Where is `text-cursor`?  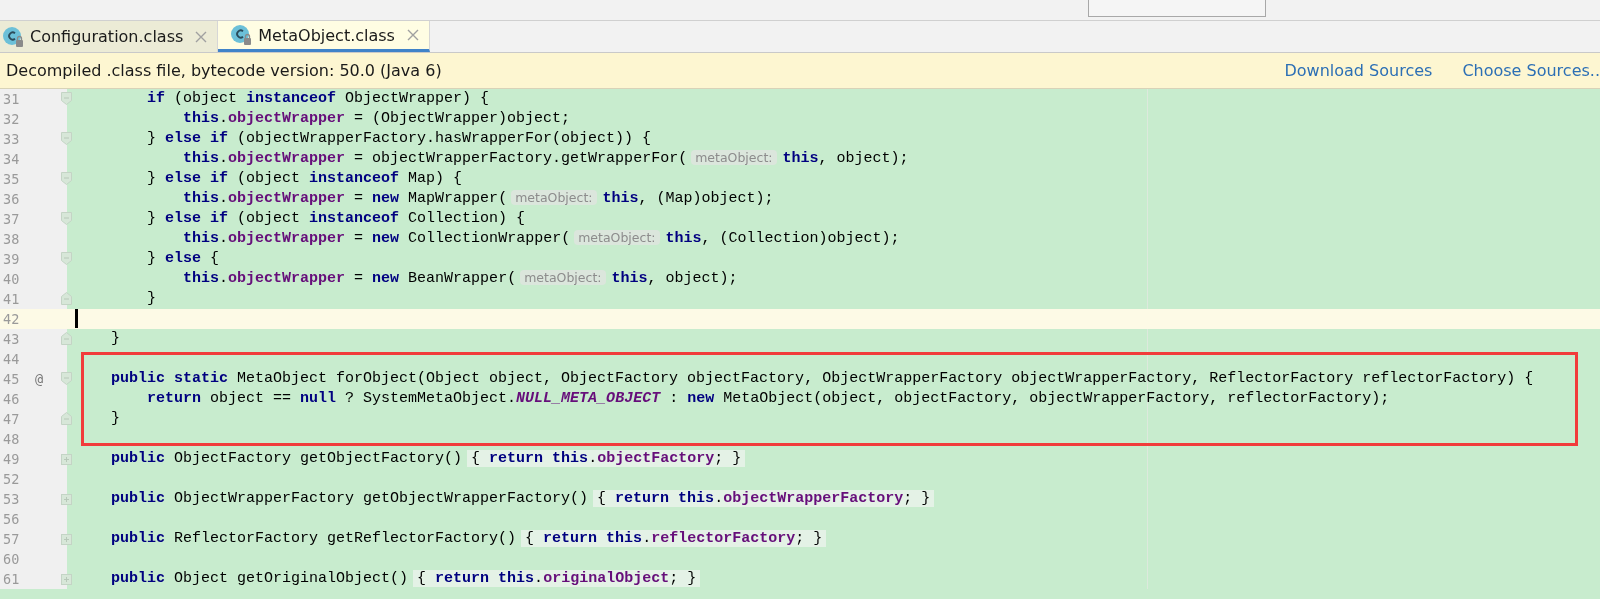 text-cursor is located at coordinates (76, 318).